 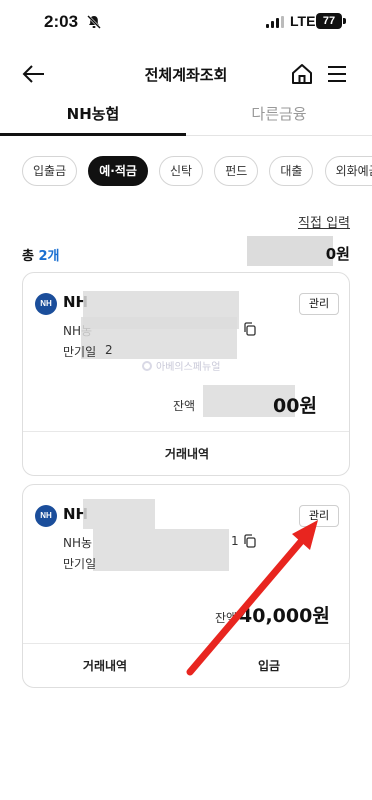 I want to click on summary-row: 총 2개 0원, so click(x=186, y=251).